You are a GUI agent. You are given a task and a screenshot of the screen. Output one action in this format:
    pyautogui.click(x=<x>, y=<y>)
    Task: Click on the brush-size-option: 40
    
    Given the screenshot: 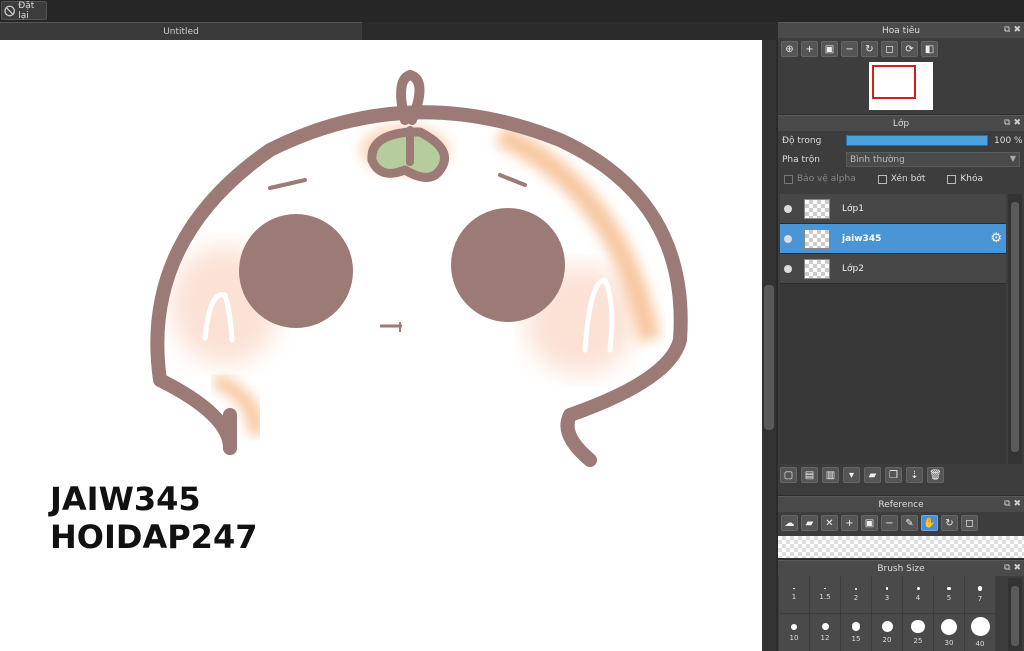 What is the action you would take?
    pyautogui.click(x=980, y=632)
    